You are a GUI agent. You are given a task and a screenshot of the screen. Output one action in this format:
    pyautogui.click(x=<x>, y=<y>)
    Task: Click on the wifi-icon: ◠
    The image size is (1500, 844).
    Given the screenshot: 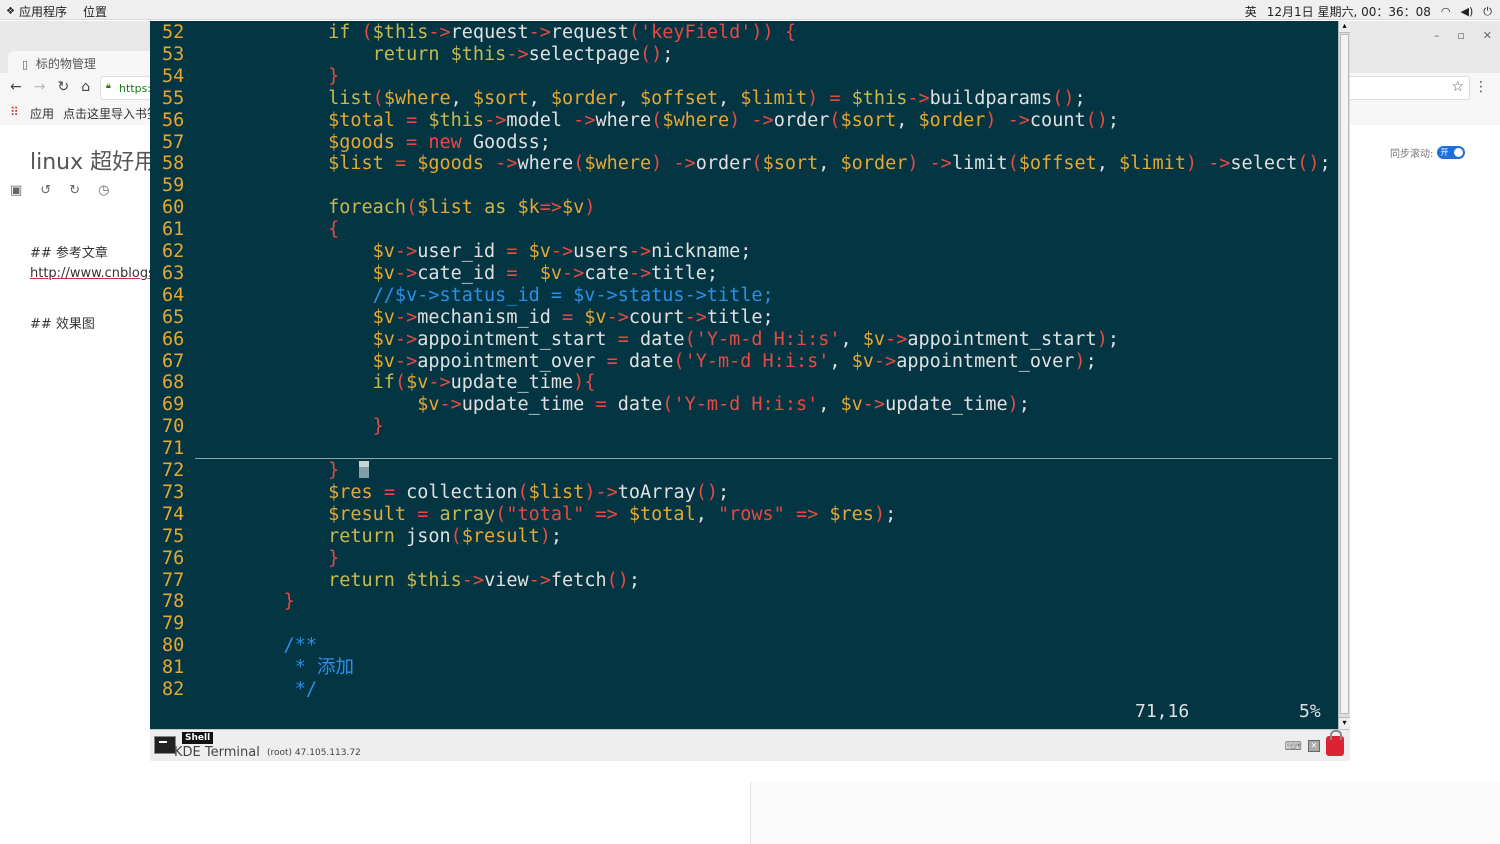 What is the action you would take?
    pyautogui.click(x=1446, y=11)
    